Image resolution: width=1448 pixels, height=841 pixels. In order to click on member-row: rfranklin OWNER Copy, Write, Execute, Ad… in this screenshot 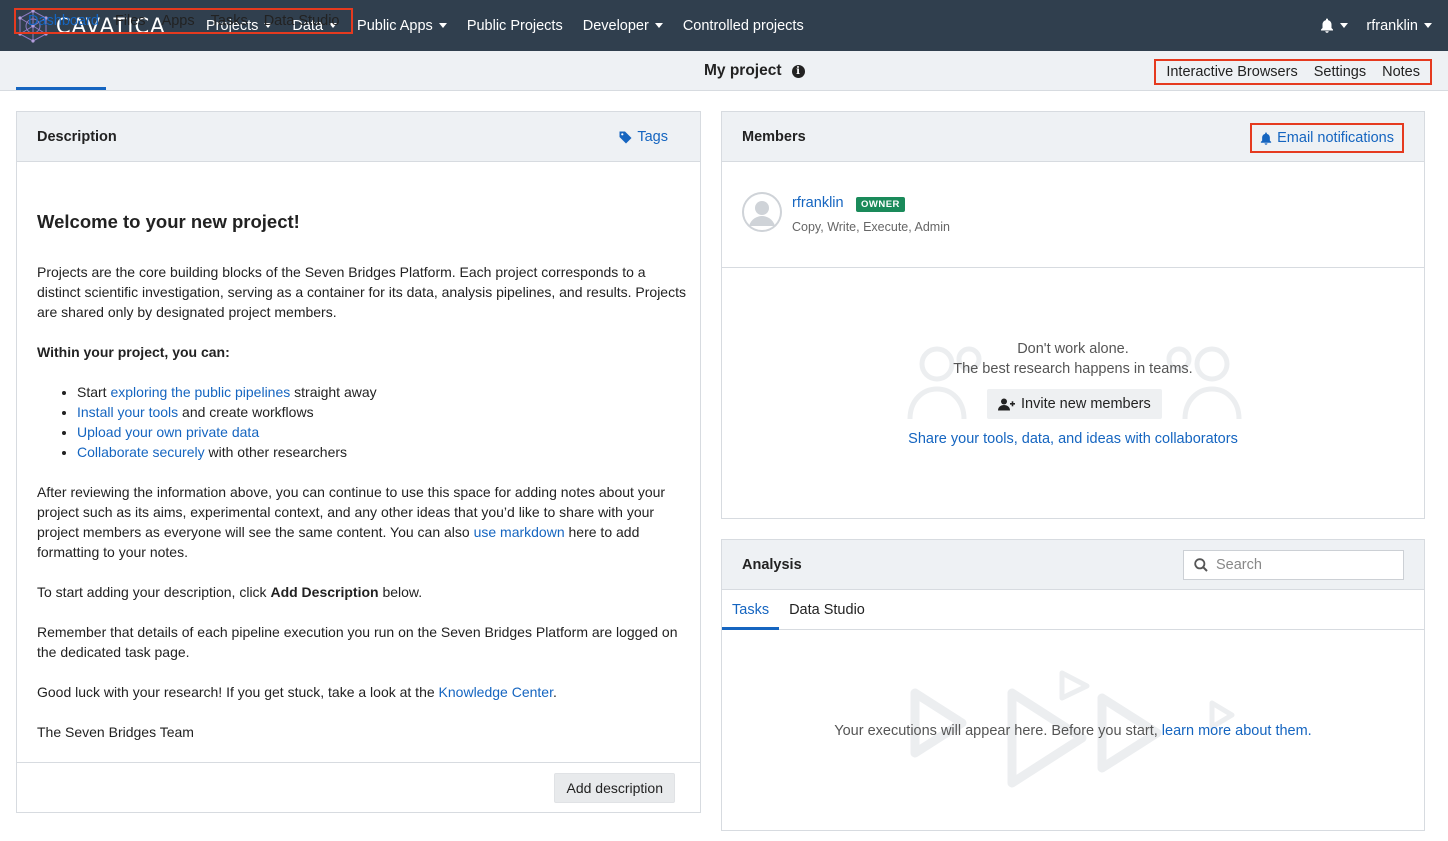, I will do `click(1073, 215)`.